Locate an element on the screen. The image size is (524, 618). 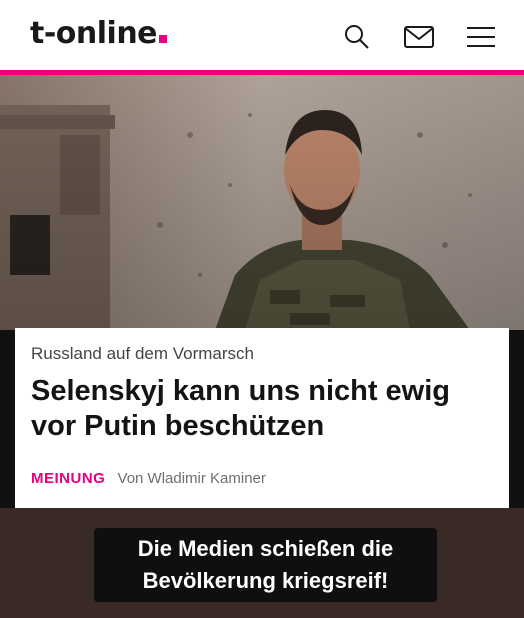
site-logo: t-online is located at coordinates (99, 33).